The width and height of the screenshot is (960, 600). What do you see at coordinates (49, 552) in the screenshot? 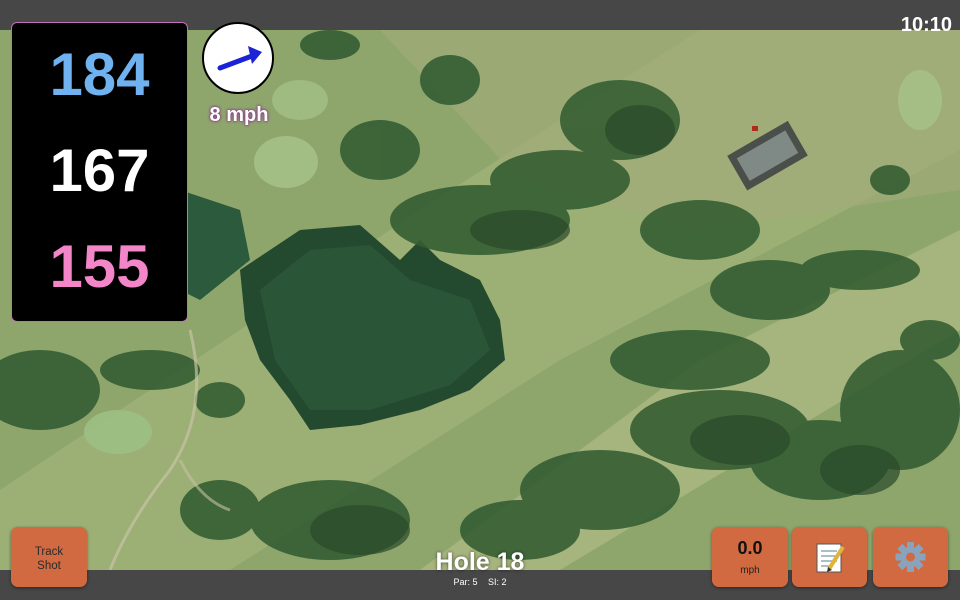
I see `track-shot-label-line1: Track` at bounding box center [49, 552].